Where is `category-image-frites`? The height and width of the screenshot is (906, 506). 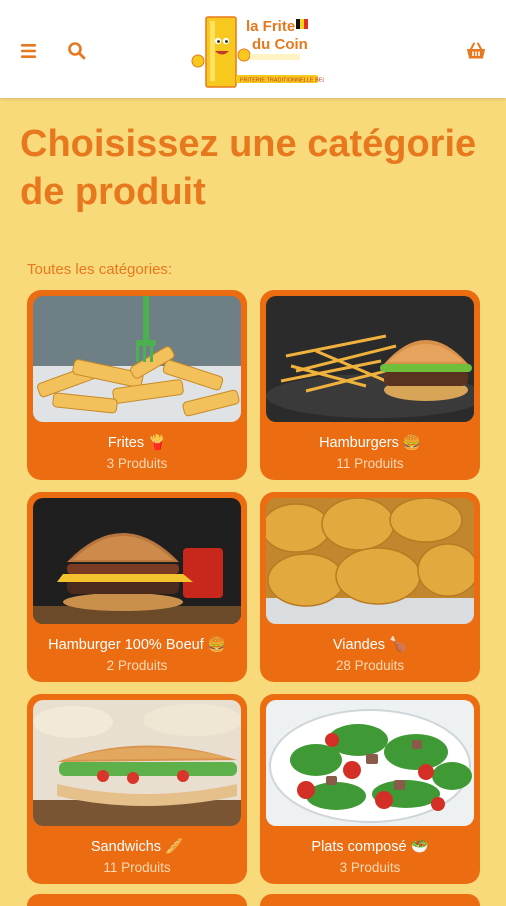
category-image-frites is located at coordinates (137, 359).